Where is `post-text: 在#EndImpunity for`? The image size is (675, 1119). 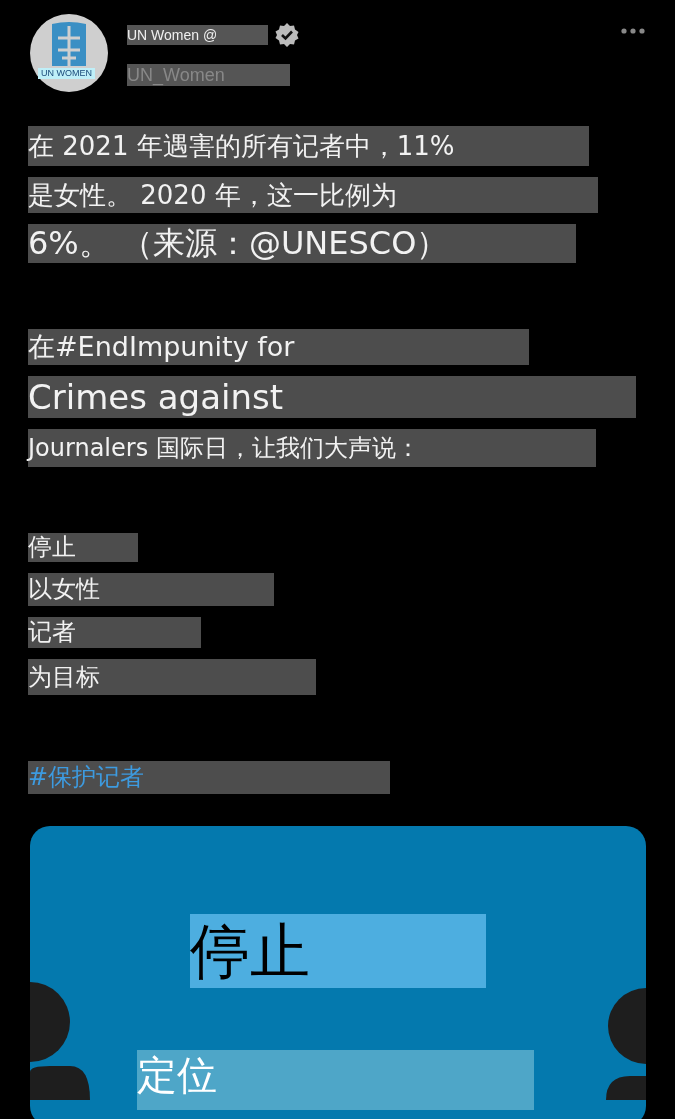 post-text: 在#EndImpunity for is located at coordinates (278, 347).